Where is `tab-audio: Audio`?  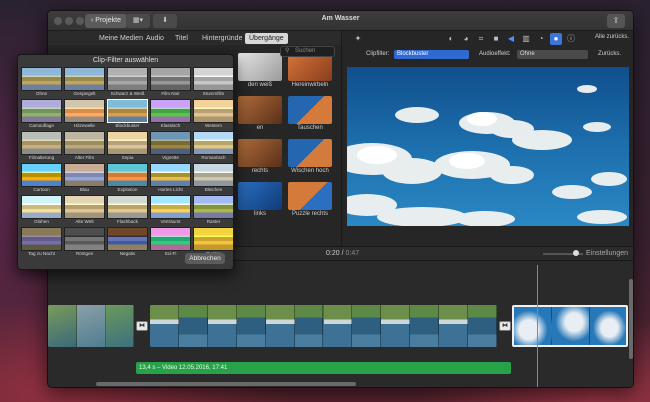 tab-audio: Audio is located at coordinates (155, 38).